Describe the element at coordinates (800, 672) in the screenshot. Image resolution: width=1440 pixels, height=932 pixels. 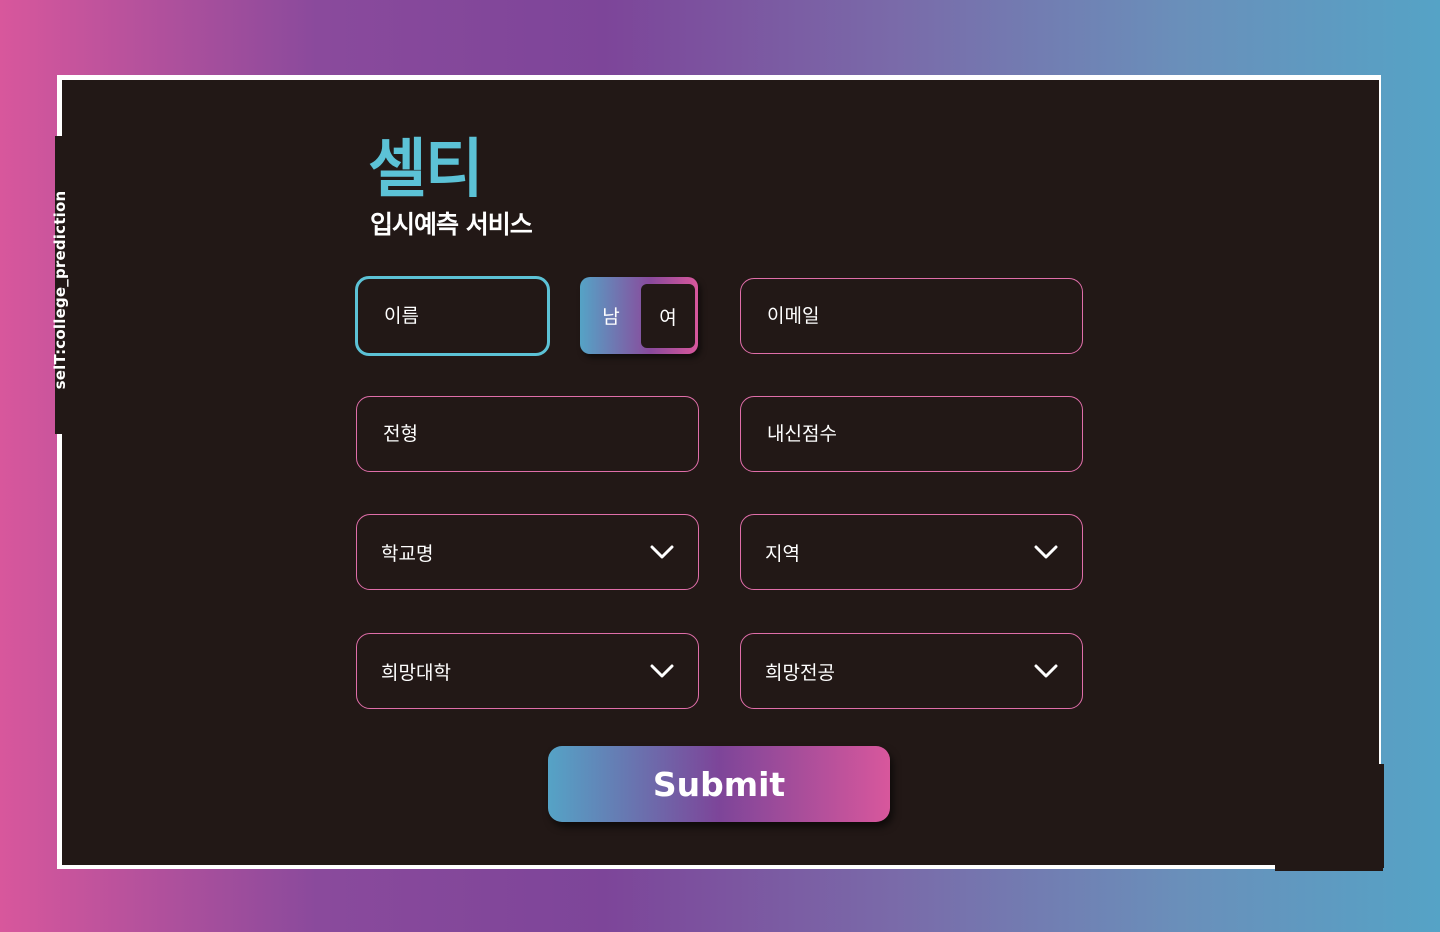
I see `desired-major-label: 희망전공` at that location.